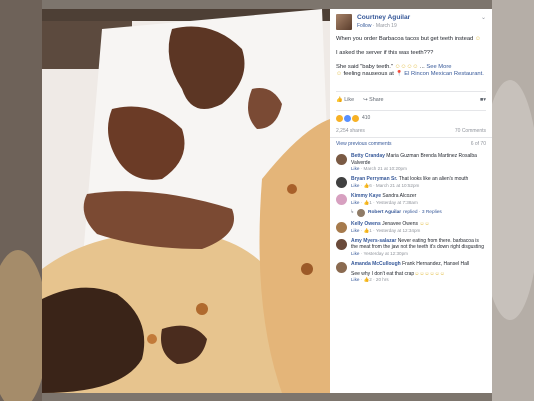 The width and height of the screenshot is (534, 401). I want to click on comment-time: Yesterday at 12:34pm, so click(398, 230).